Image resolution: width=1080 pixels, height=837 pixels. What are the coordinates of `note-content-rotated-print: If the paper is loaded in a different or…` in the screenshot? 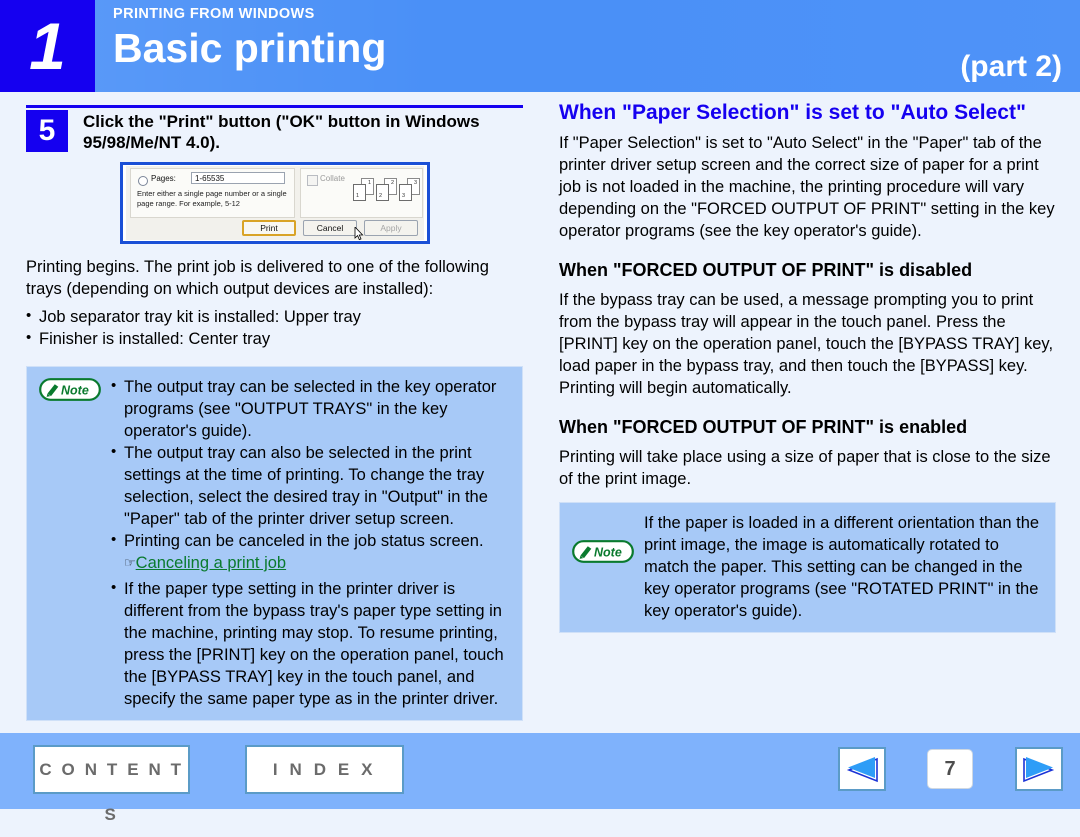 It's located at (845, 567).